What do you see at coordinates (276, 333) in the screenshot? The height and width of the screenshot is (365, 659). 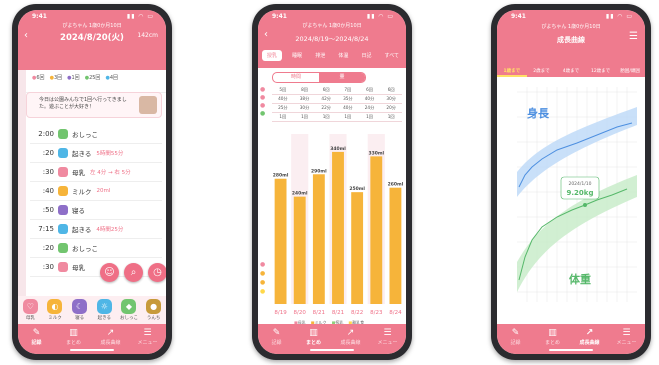 I see `pencil-icon: ✎` at bounding box center [276, 333].